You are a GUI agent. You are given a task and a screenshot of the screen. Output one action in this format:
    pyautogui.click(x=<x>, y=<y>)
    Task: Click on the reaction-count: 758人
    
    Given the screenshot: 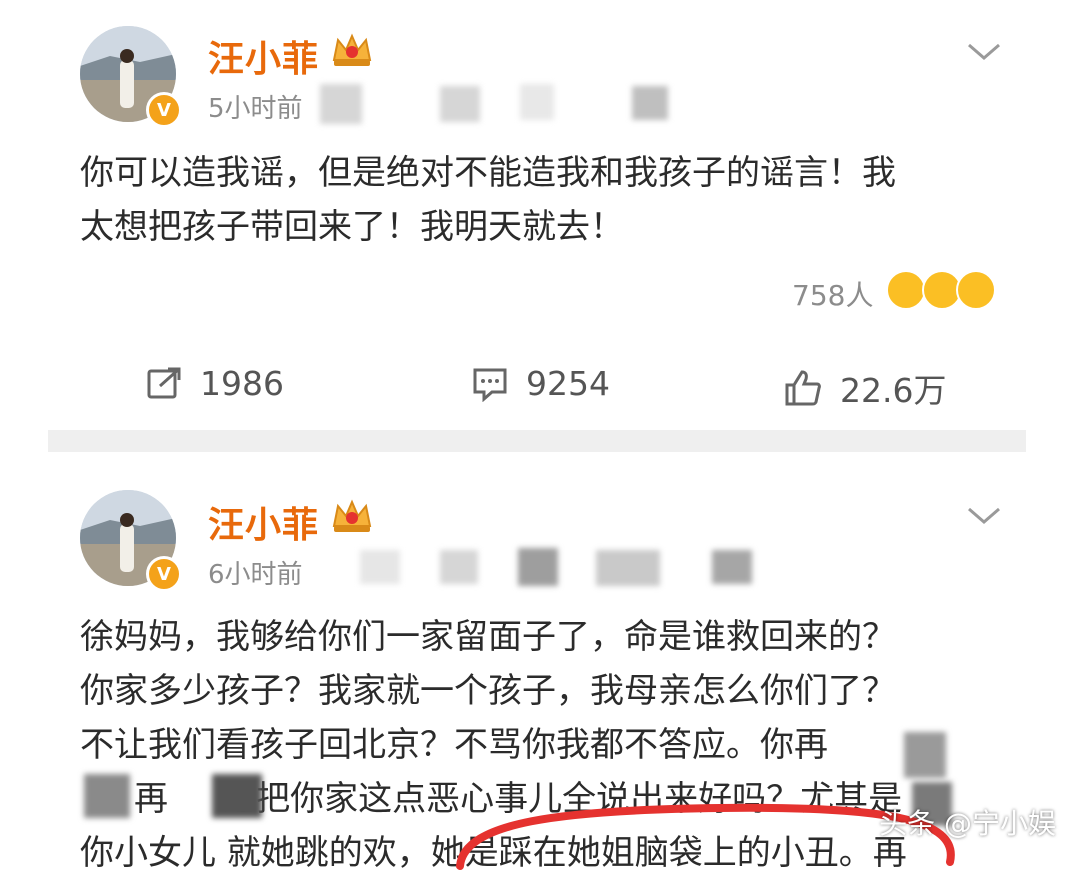 What is the action you would take?
    pyautogui.click(x=833, y=295)
    